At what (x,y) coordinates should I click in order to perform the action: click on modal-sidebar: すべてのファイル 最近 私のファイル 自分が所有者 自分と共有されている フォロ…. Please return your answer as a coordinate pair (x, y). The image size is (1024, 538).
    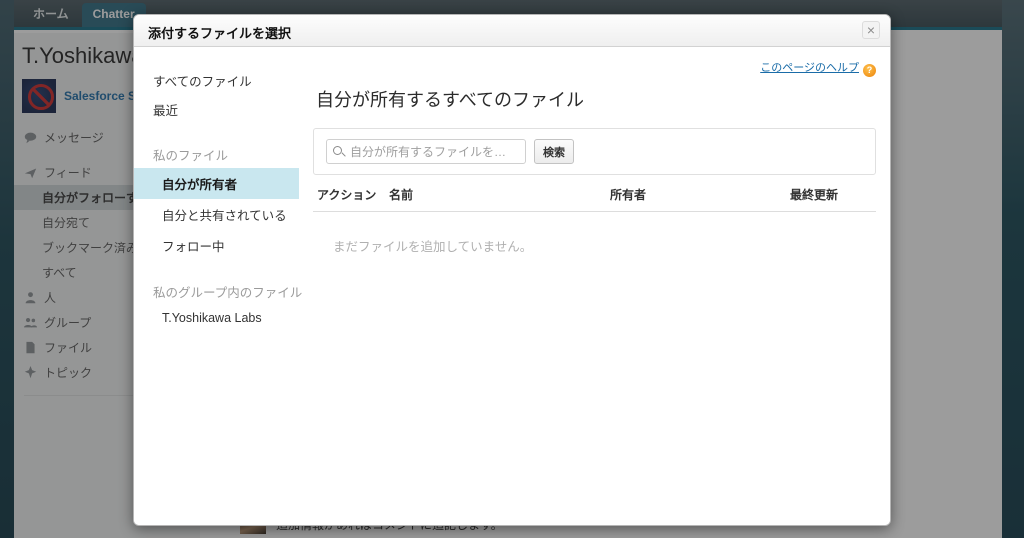
    Looking at the image, I should click on (218, 286).